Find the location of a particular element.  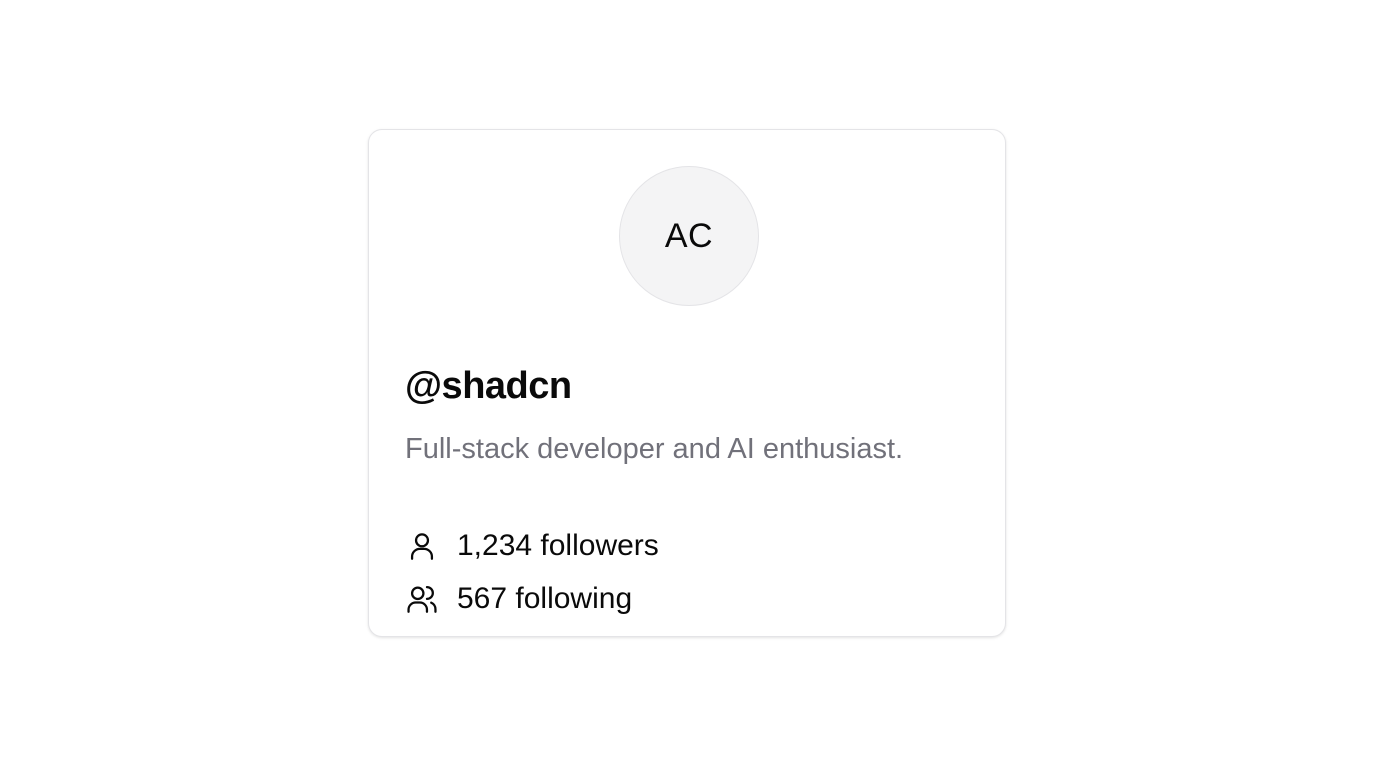

bio: Full-stack developer and AI enthusiast. is located at coordinates (654, 449).